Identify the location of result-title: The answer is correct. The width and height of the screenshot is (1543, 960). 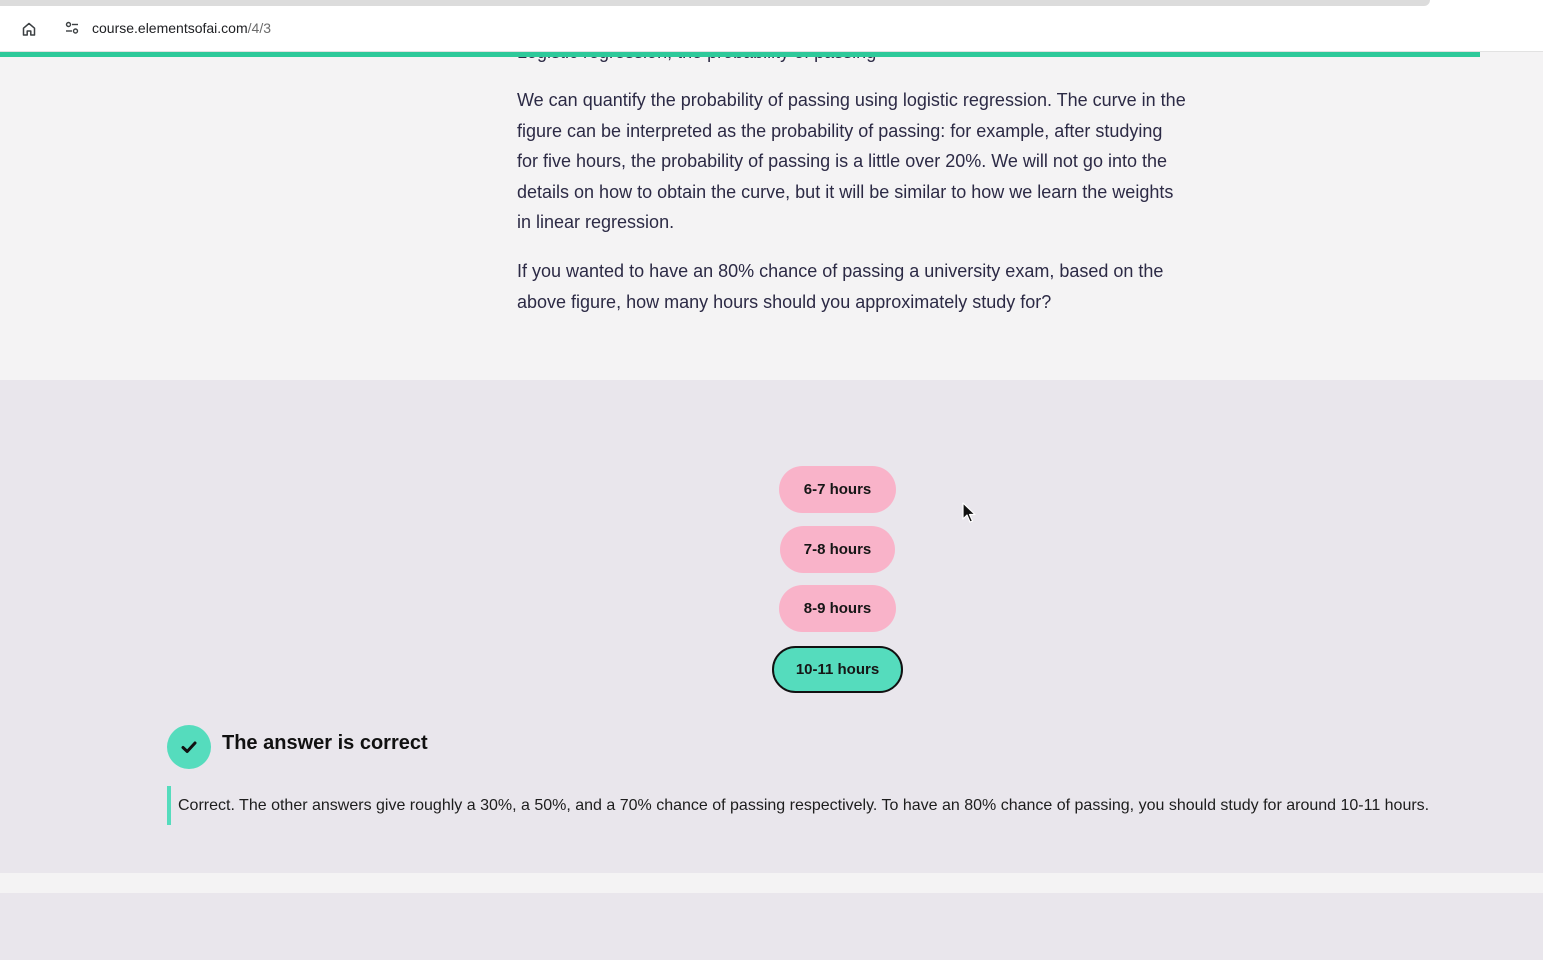
(325, 743).